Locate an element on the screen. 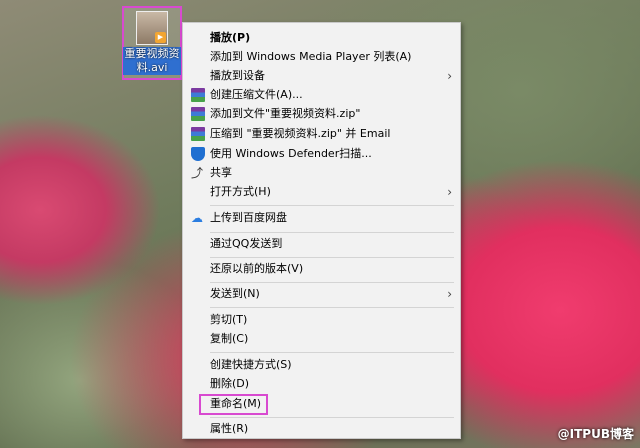 Image resolution: width=640 pixels, height=448 pixels. menu-item-play: 播放(P) is located at coordinates (321, 38).